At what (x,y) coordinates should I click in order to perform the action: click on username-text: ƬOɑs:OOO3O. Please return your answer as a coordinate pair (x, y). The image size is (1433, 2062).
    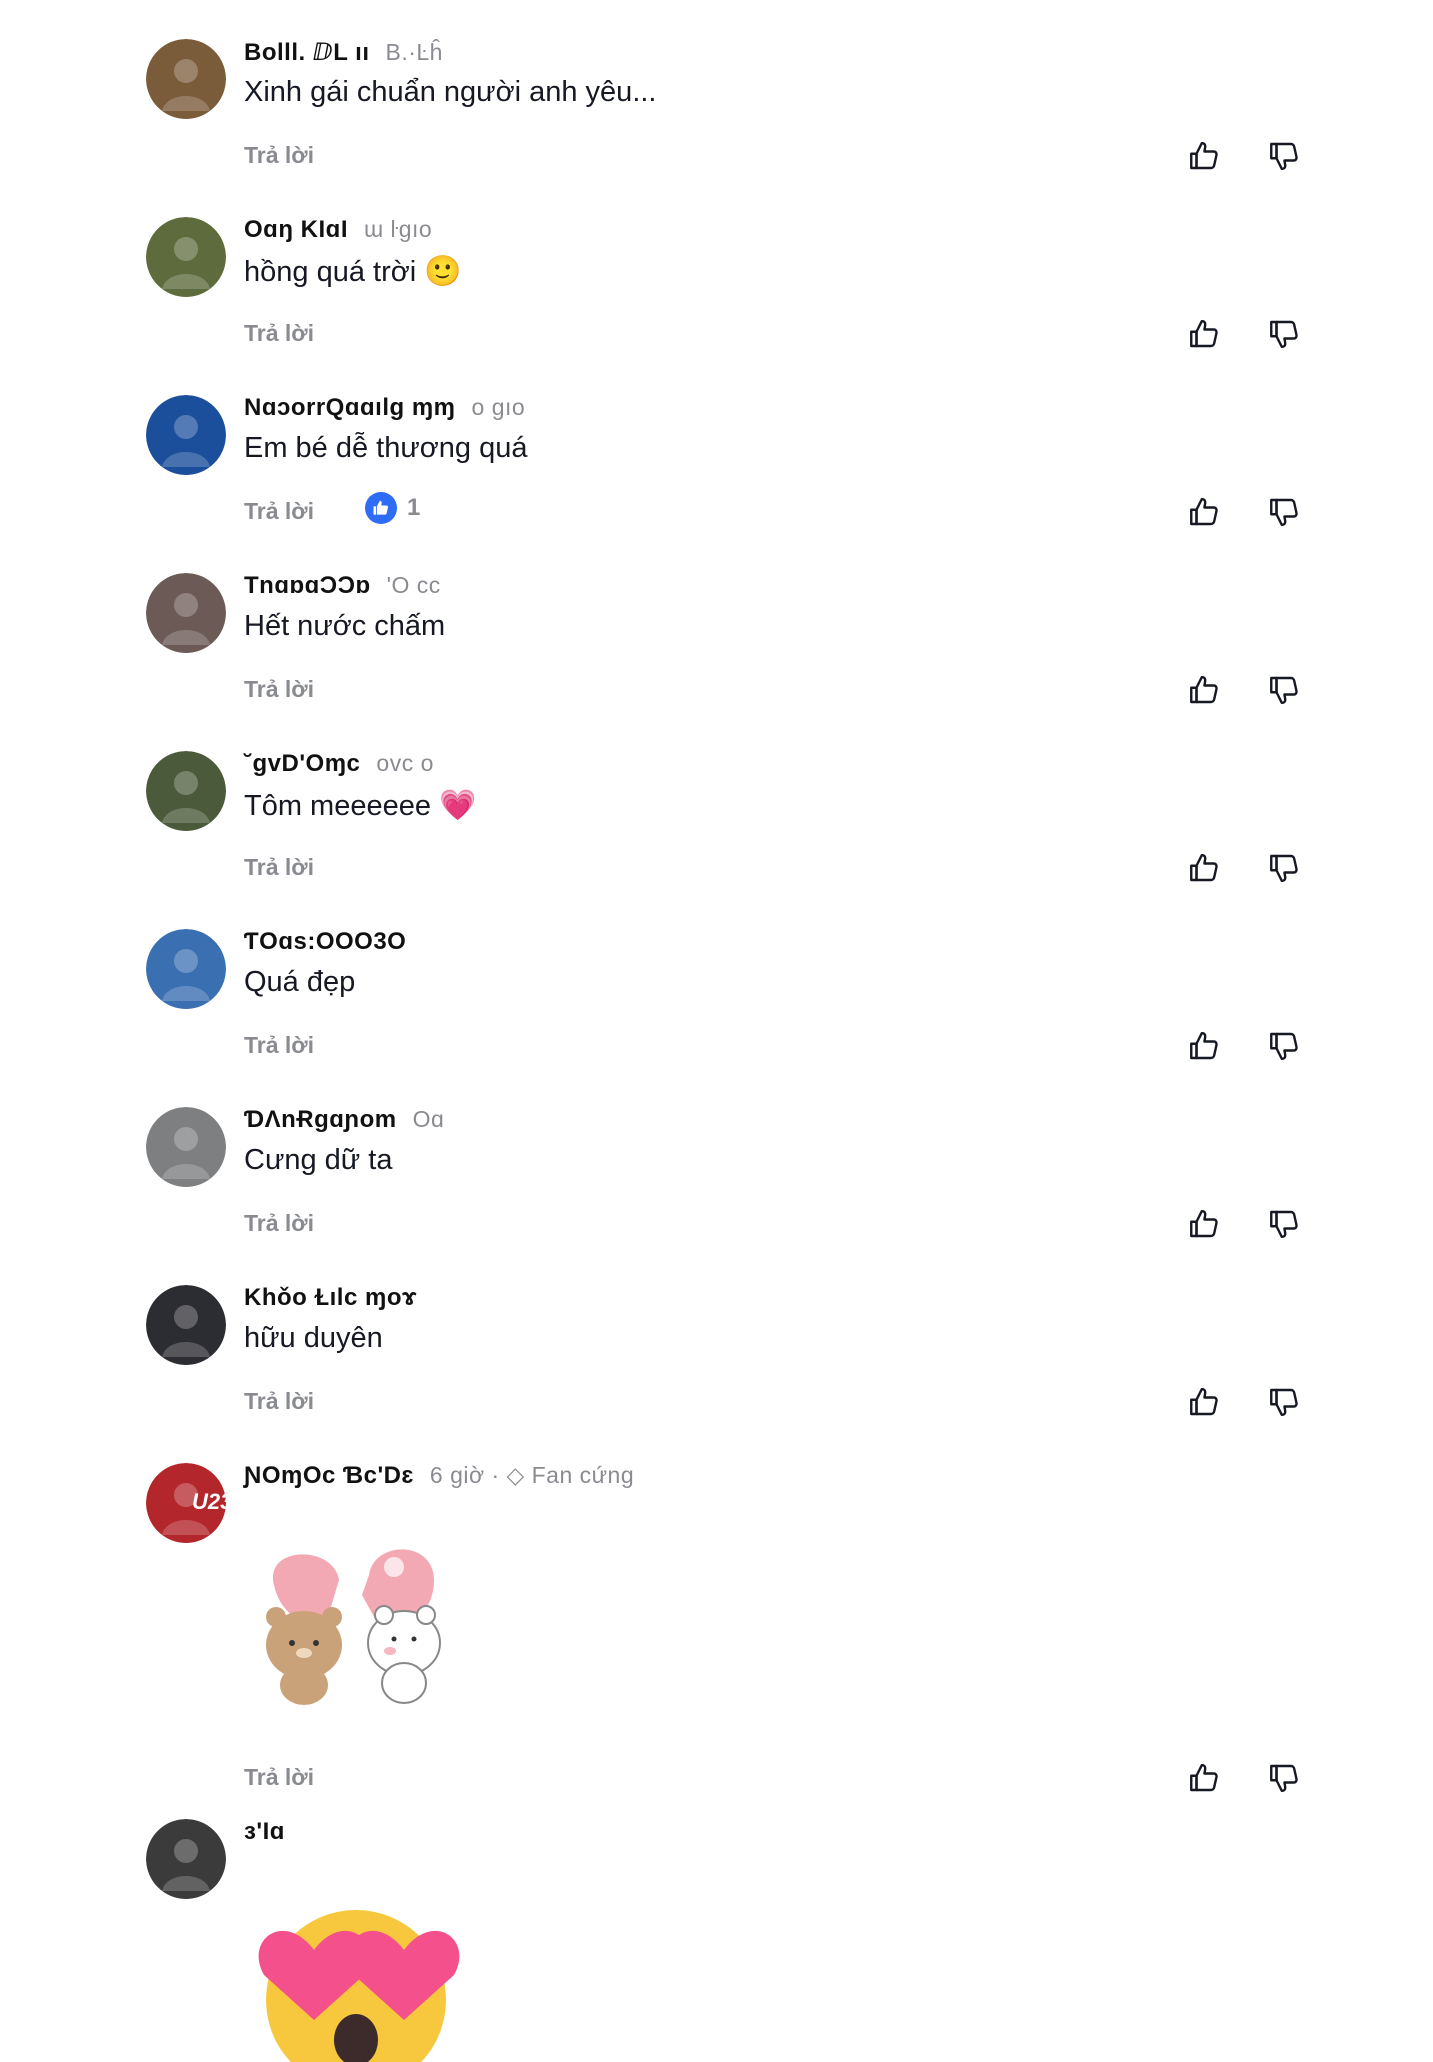
    Looking at the image, I should click on (325, 941).